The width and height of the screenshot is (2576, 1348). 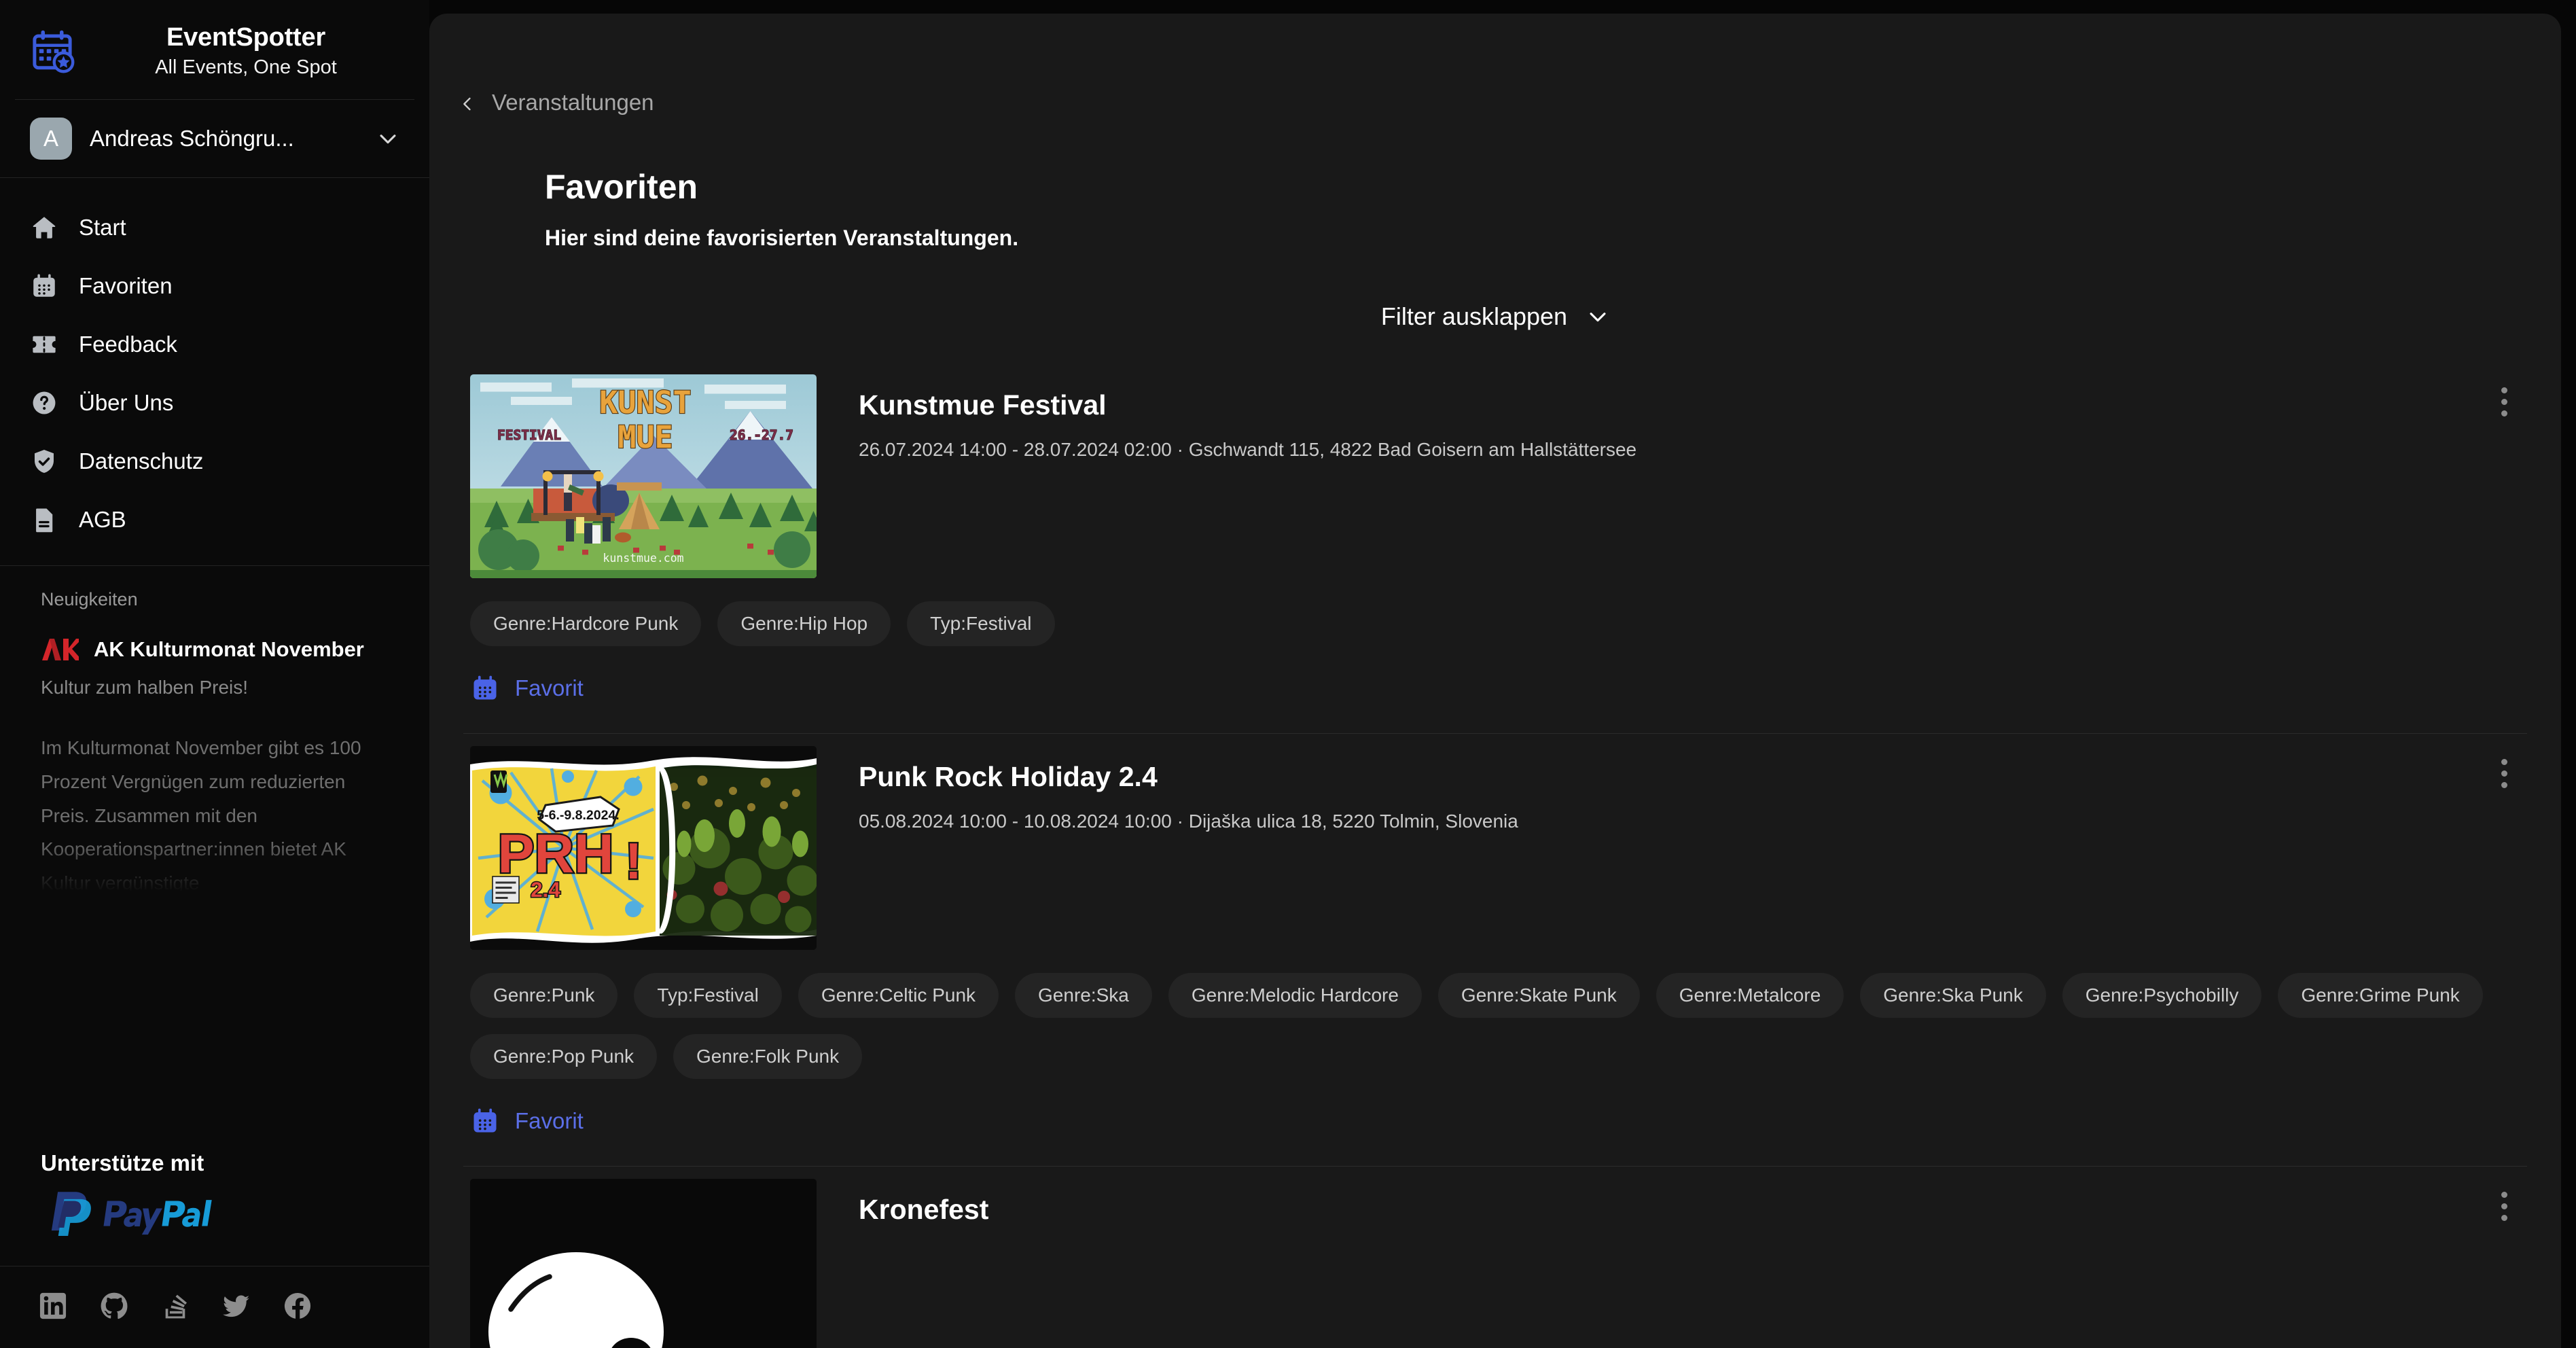 I want to click on tag: Genre:Punk, so click(x=544, y=995).